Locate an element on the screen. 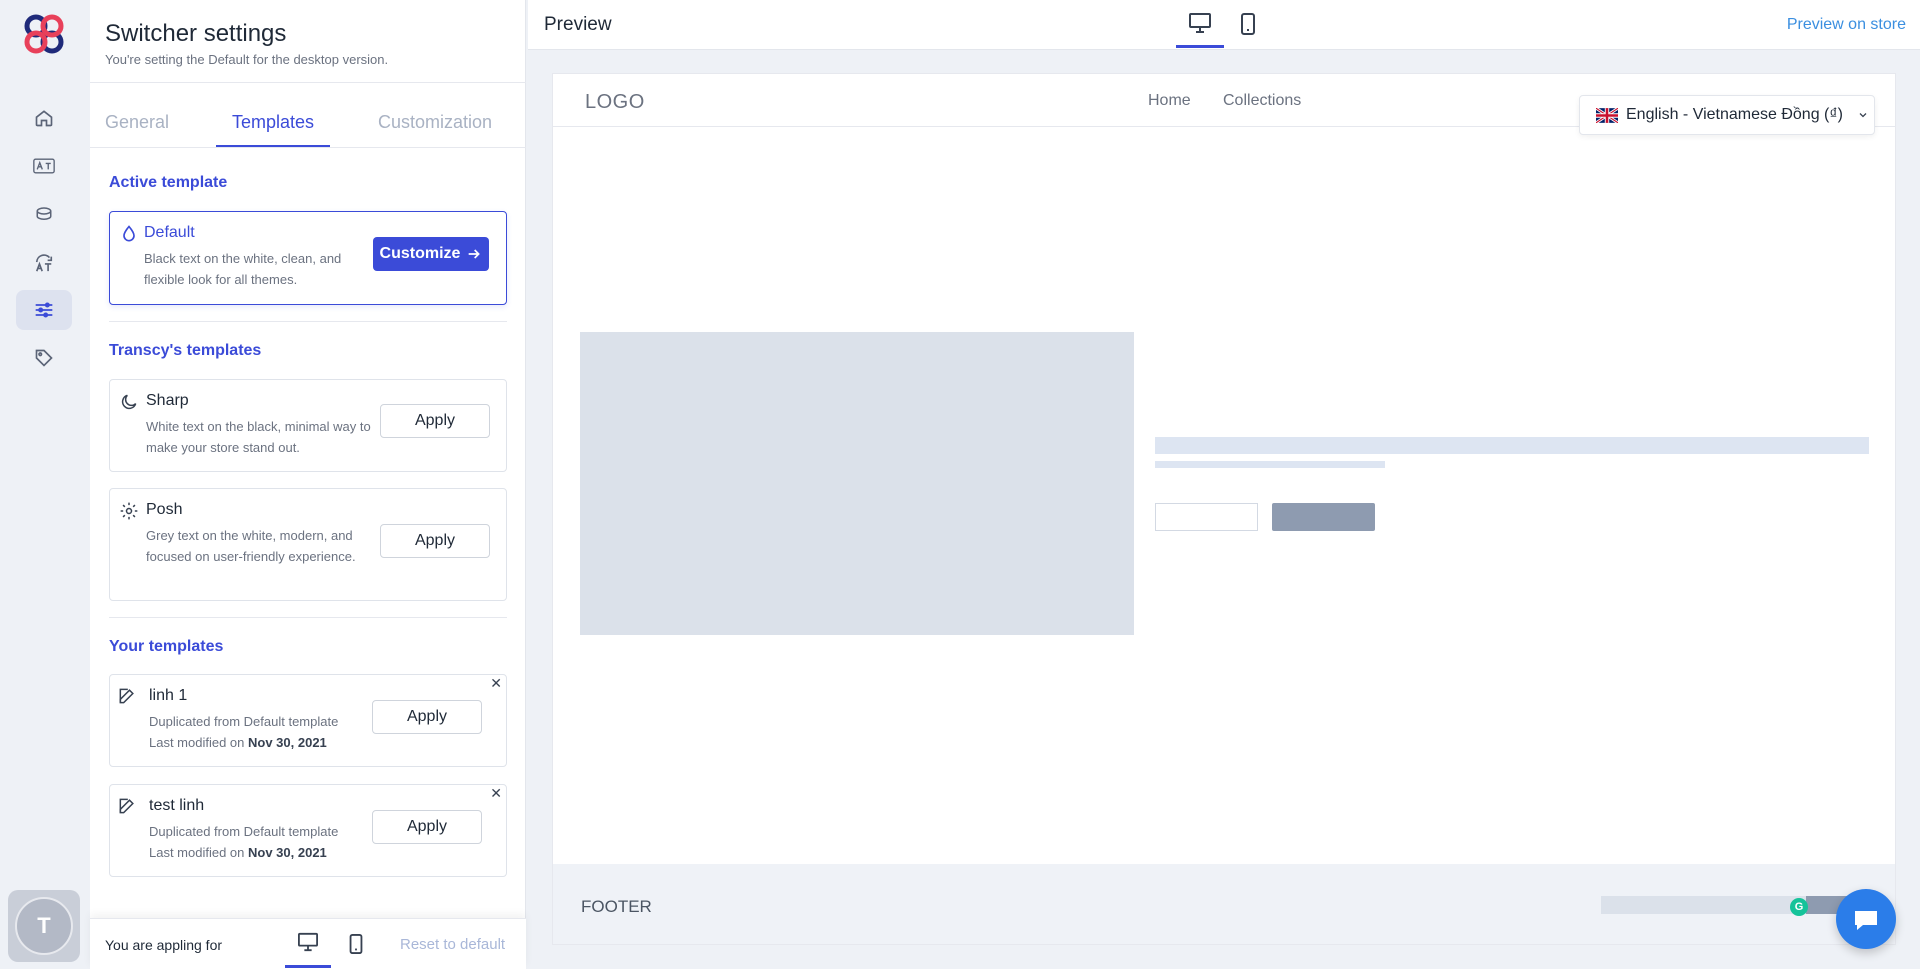  grammarly-icon: G is located at coordinates (1799, 907).